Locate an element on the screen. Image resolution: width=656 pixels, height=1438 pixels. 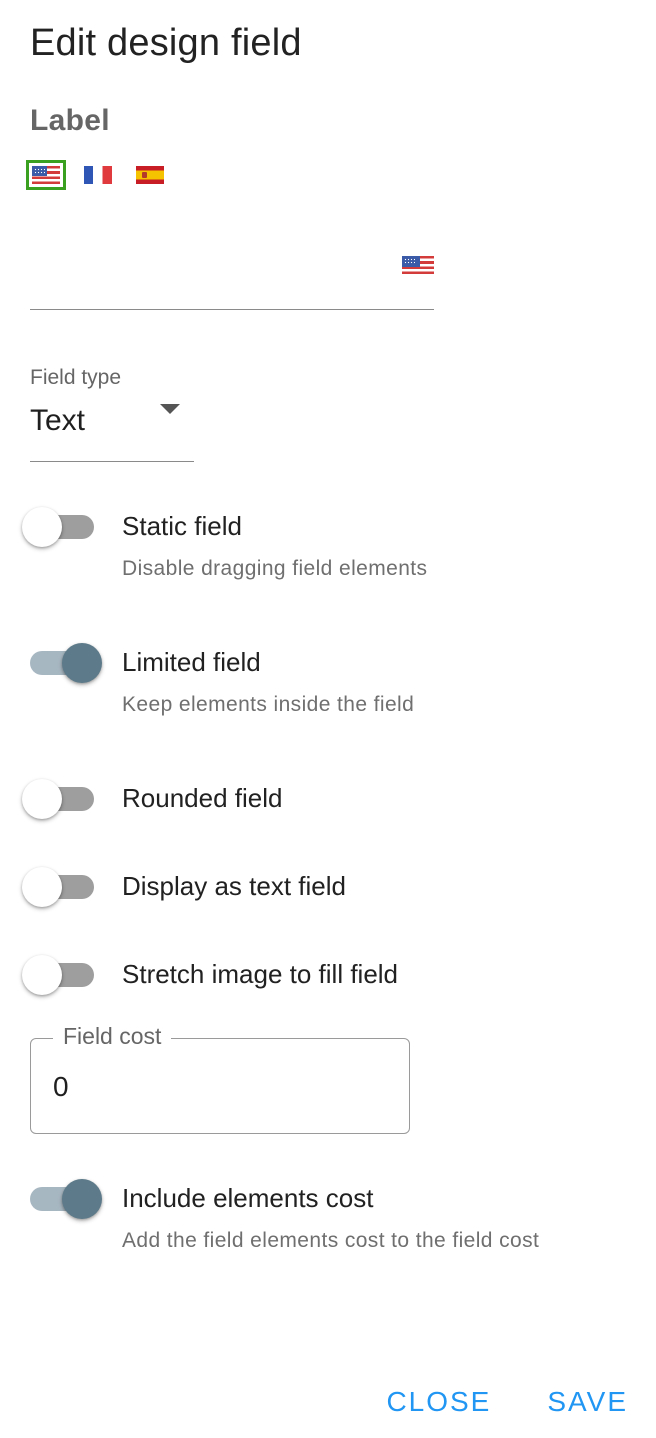
field-cost-input is located at coordinates (218, 1087).